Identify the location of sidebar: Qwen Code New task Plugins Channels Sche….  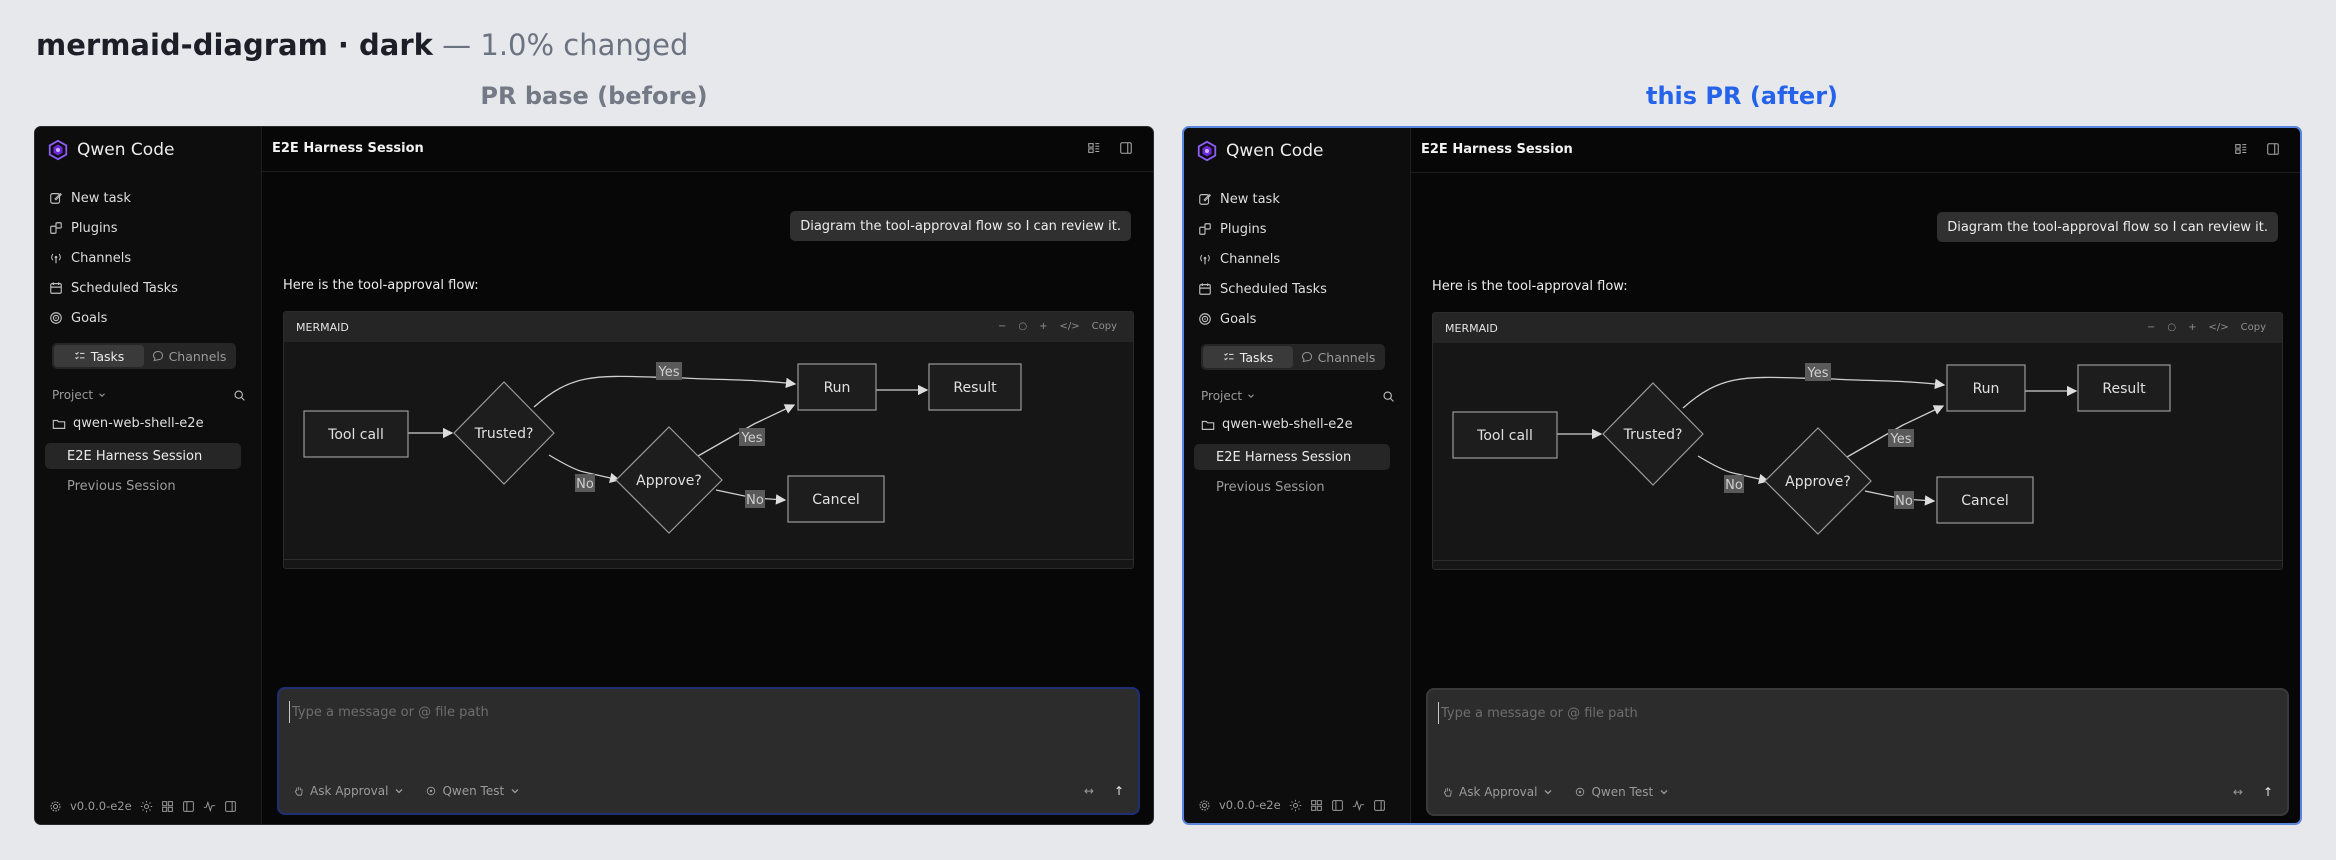
(148, 475).